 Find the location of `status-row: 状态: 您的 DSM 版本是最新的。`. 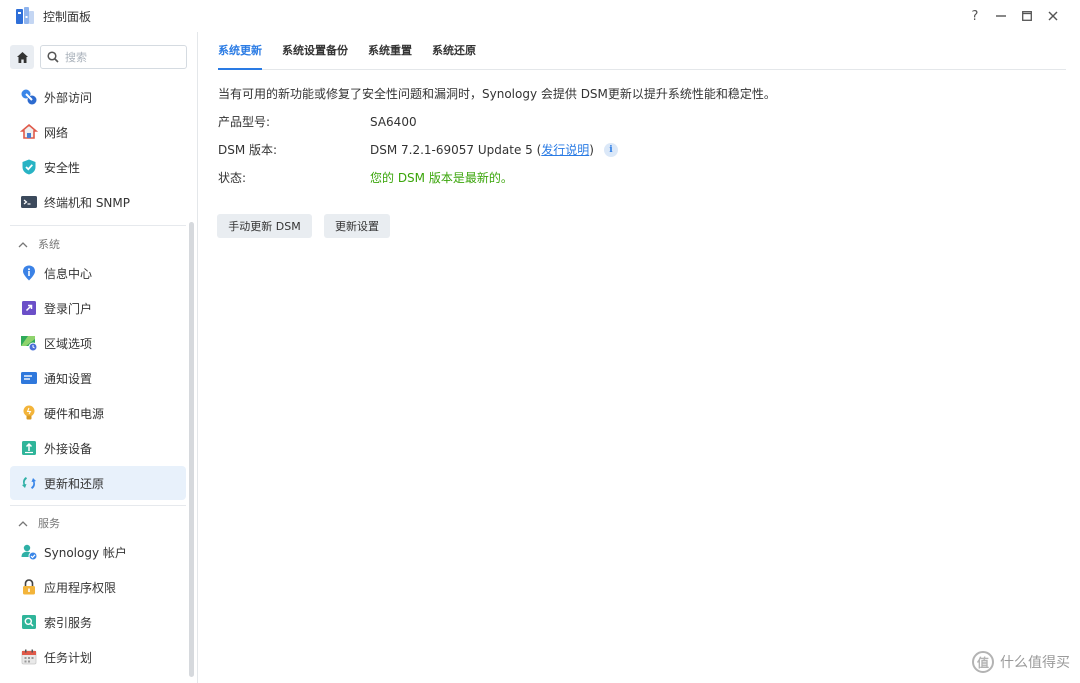

status-row: 状态: 您的 DSM 版本是最新的。 is located at coordinates (365, 177).